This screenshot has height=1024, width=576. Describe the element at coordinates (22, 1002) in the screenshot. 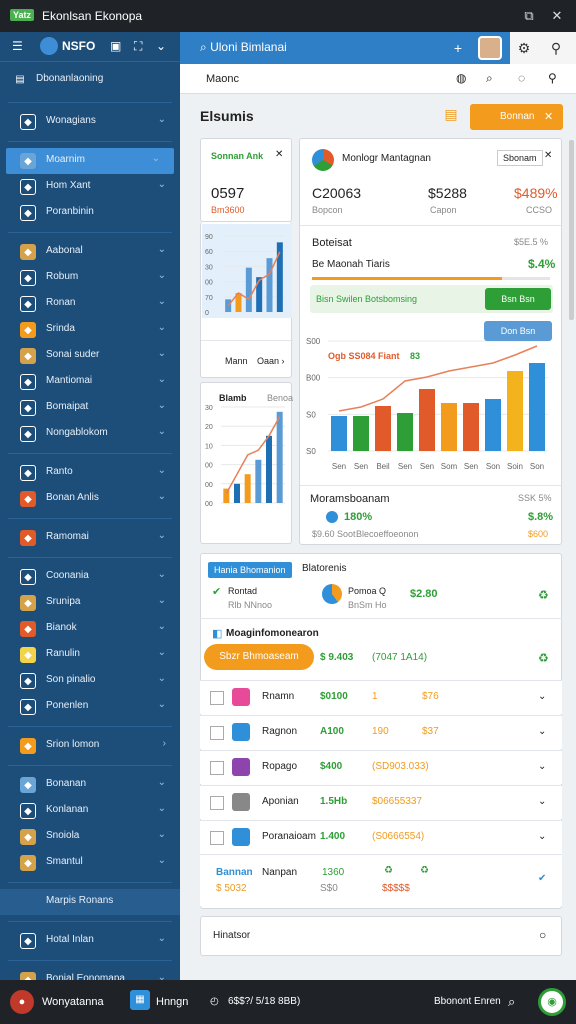

I see `user-avatar: ●` at that location.